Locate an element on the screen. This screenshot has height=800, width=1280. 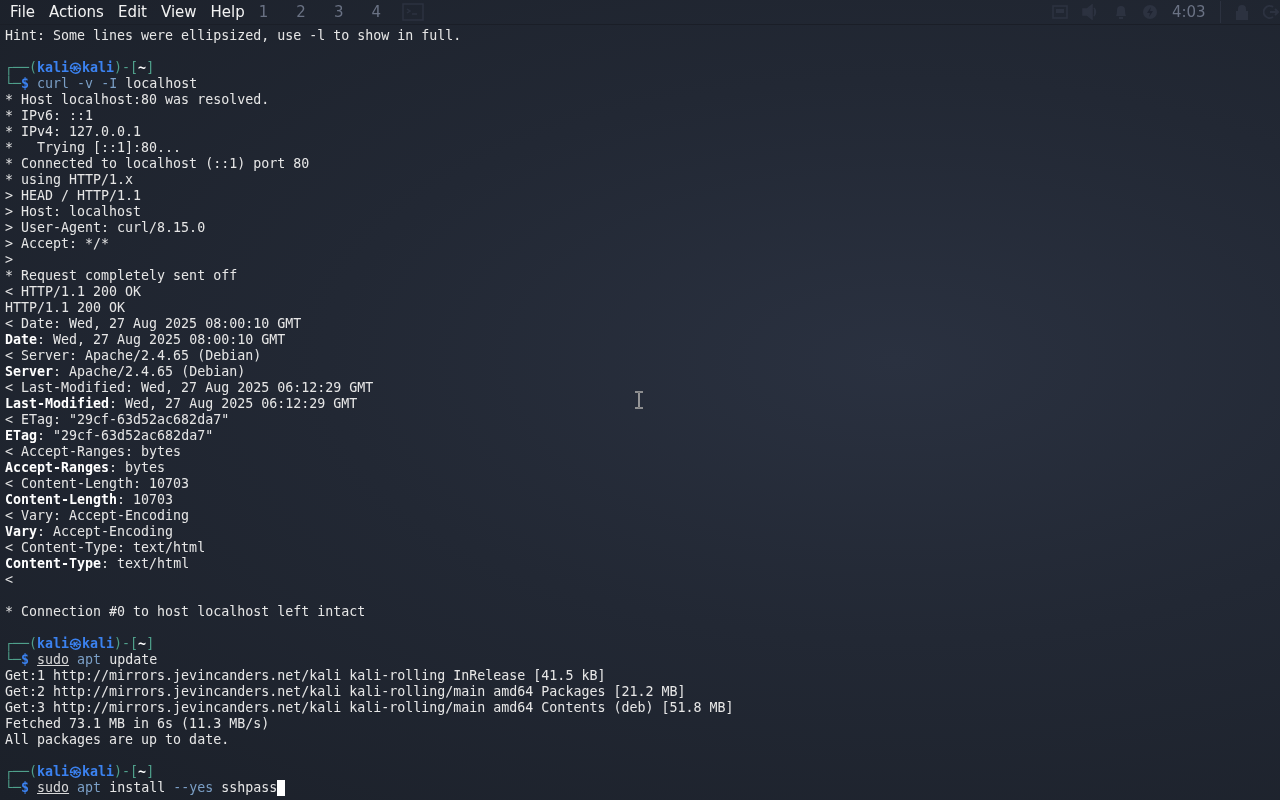
terminal-line: Last-Modified: Wed, 27 Aug 2025 06:12:29 GMT is located at coordinates (181, 404).